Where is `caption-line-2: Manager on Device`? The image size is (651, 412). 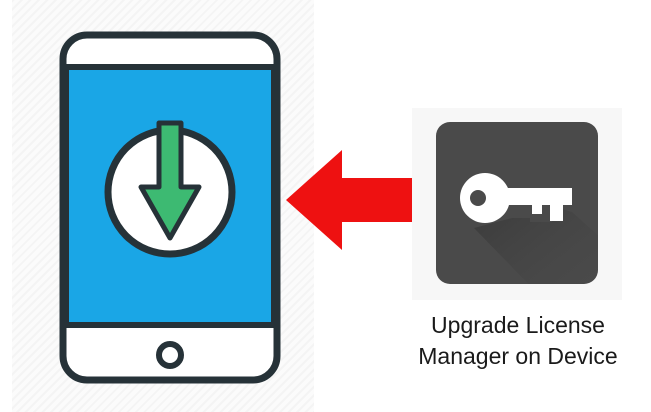
caption-line-2: Manager on Device is located at coordinates (518, 356).